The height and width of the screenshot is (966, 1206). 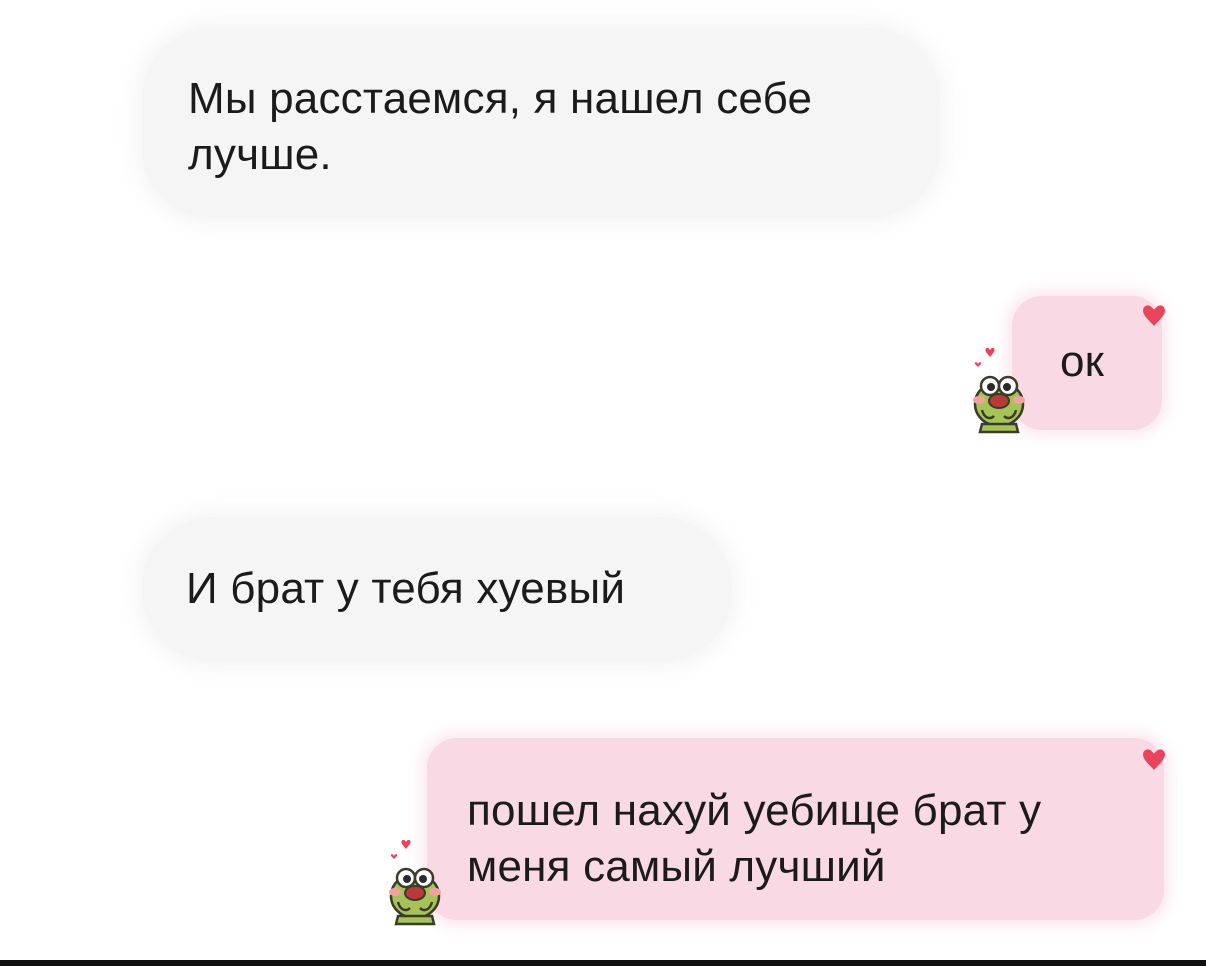 I want to click on message-bubble-outgoing: ок, so click(x=1087, y=363).